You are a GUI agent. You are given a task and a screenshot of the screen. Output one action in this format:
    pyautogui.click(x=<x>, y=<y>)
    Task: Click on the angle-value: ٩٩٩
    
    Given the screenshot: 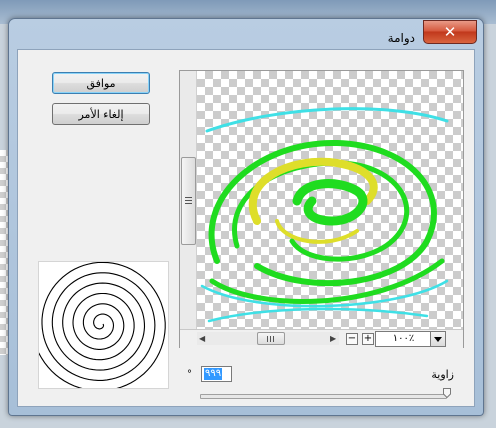 What is the action you would take?
    pyautogui.click(x=213, y=374)
    